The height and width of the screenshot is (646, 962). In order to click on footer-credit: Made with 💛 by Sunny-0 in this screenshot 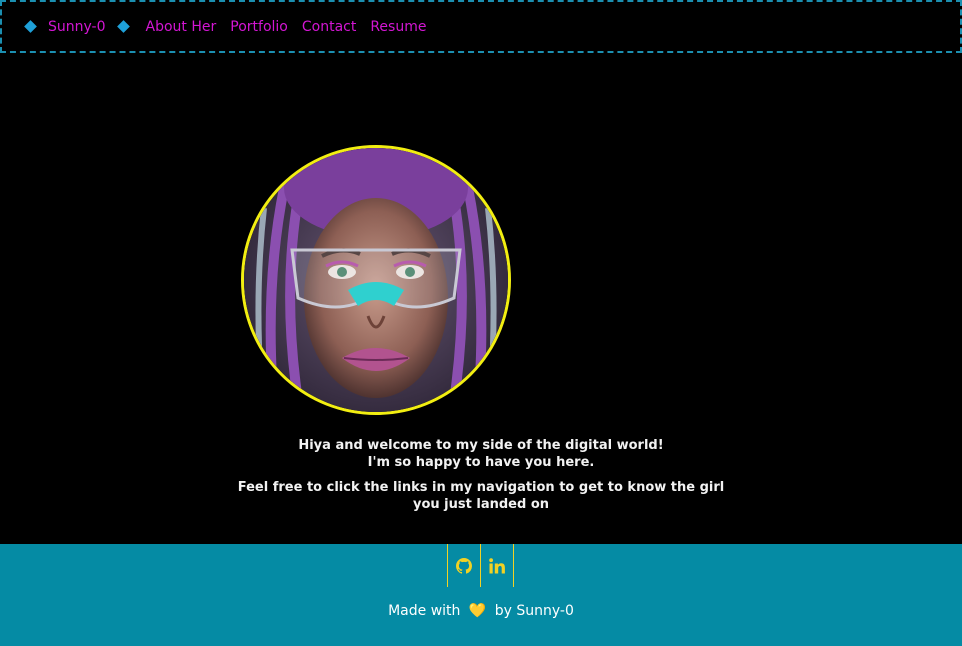, I will do `click(481, 611)`.